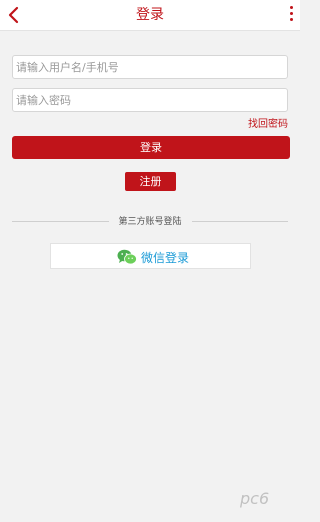 This screenshot has width=320, height=522. I want to click on username-field, so click(150, 67).